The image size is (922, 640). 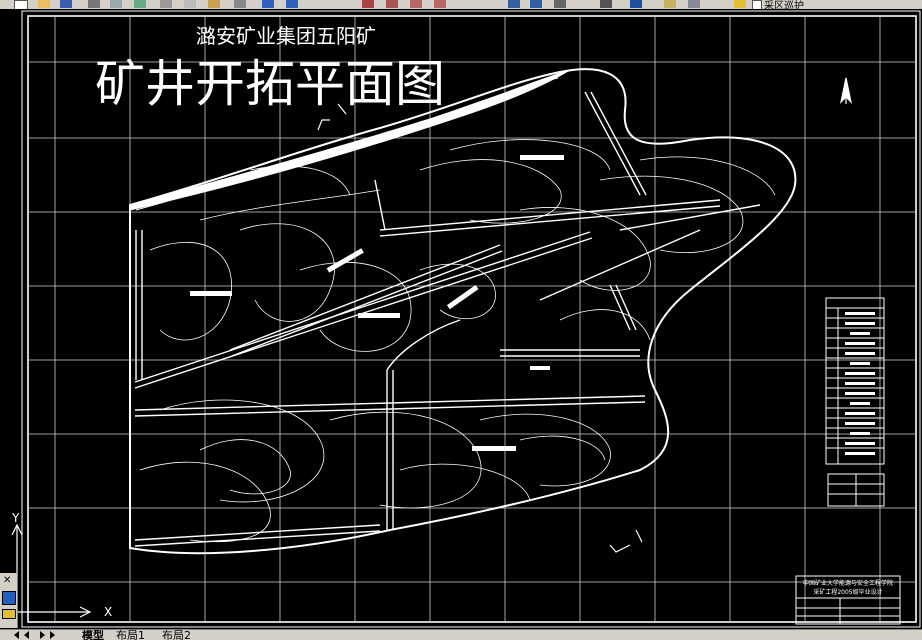 I want to click on layer-state-icon, so click(x=694, y=4).